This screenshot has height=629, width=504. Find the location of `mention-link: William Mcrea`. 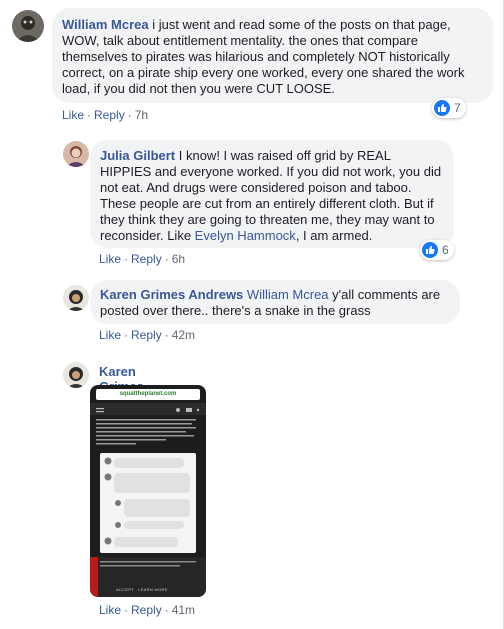

mention-link: William Mcrea is located at coordinates (288, 294).